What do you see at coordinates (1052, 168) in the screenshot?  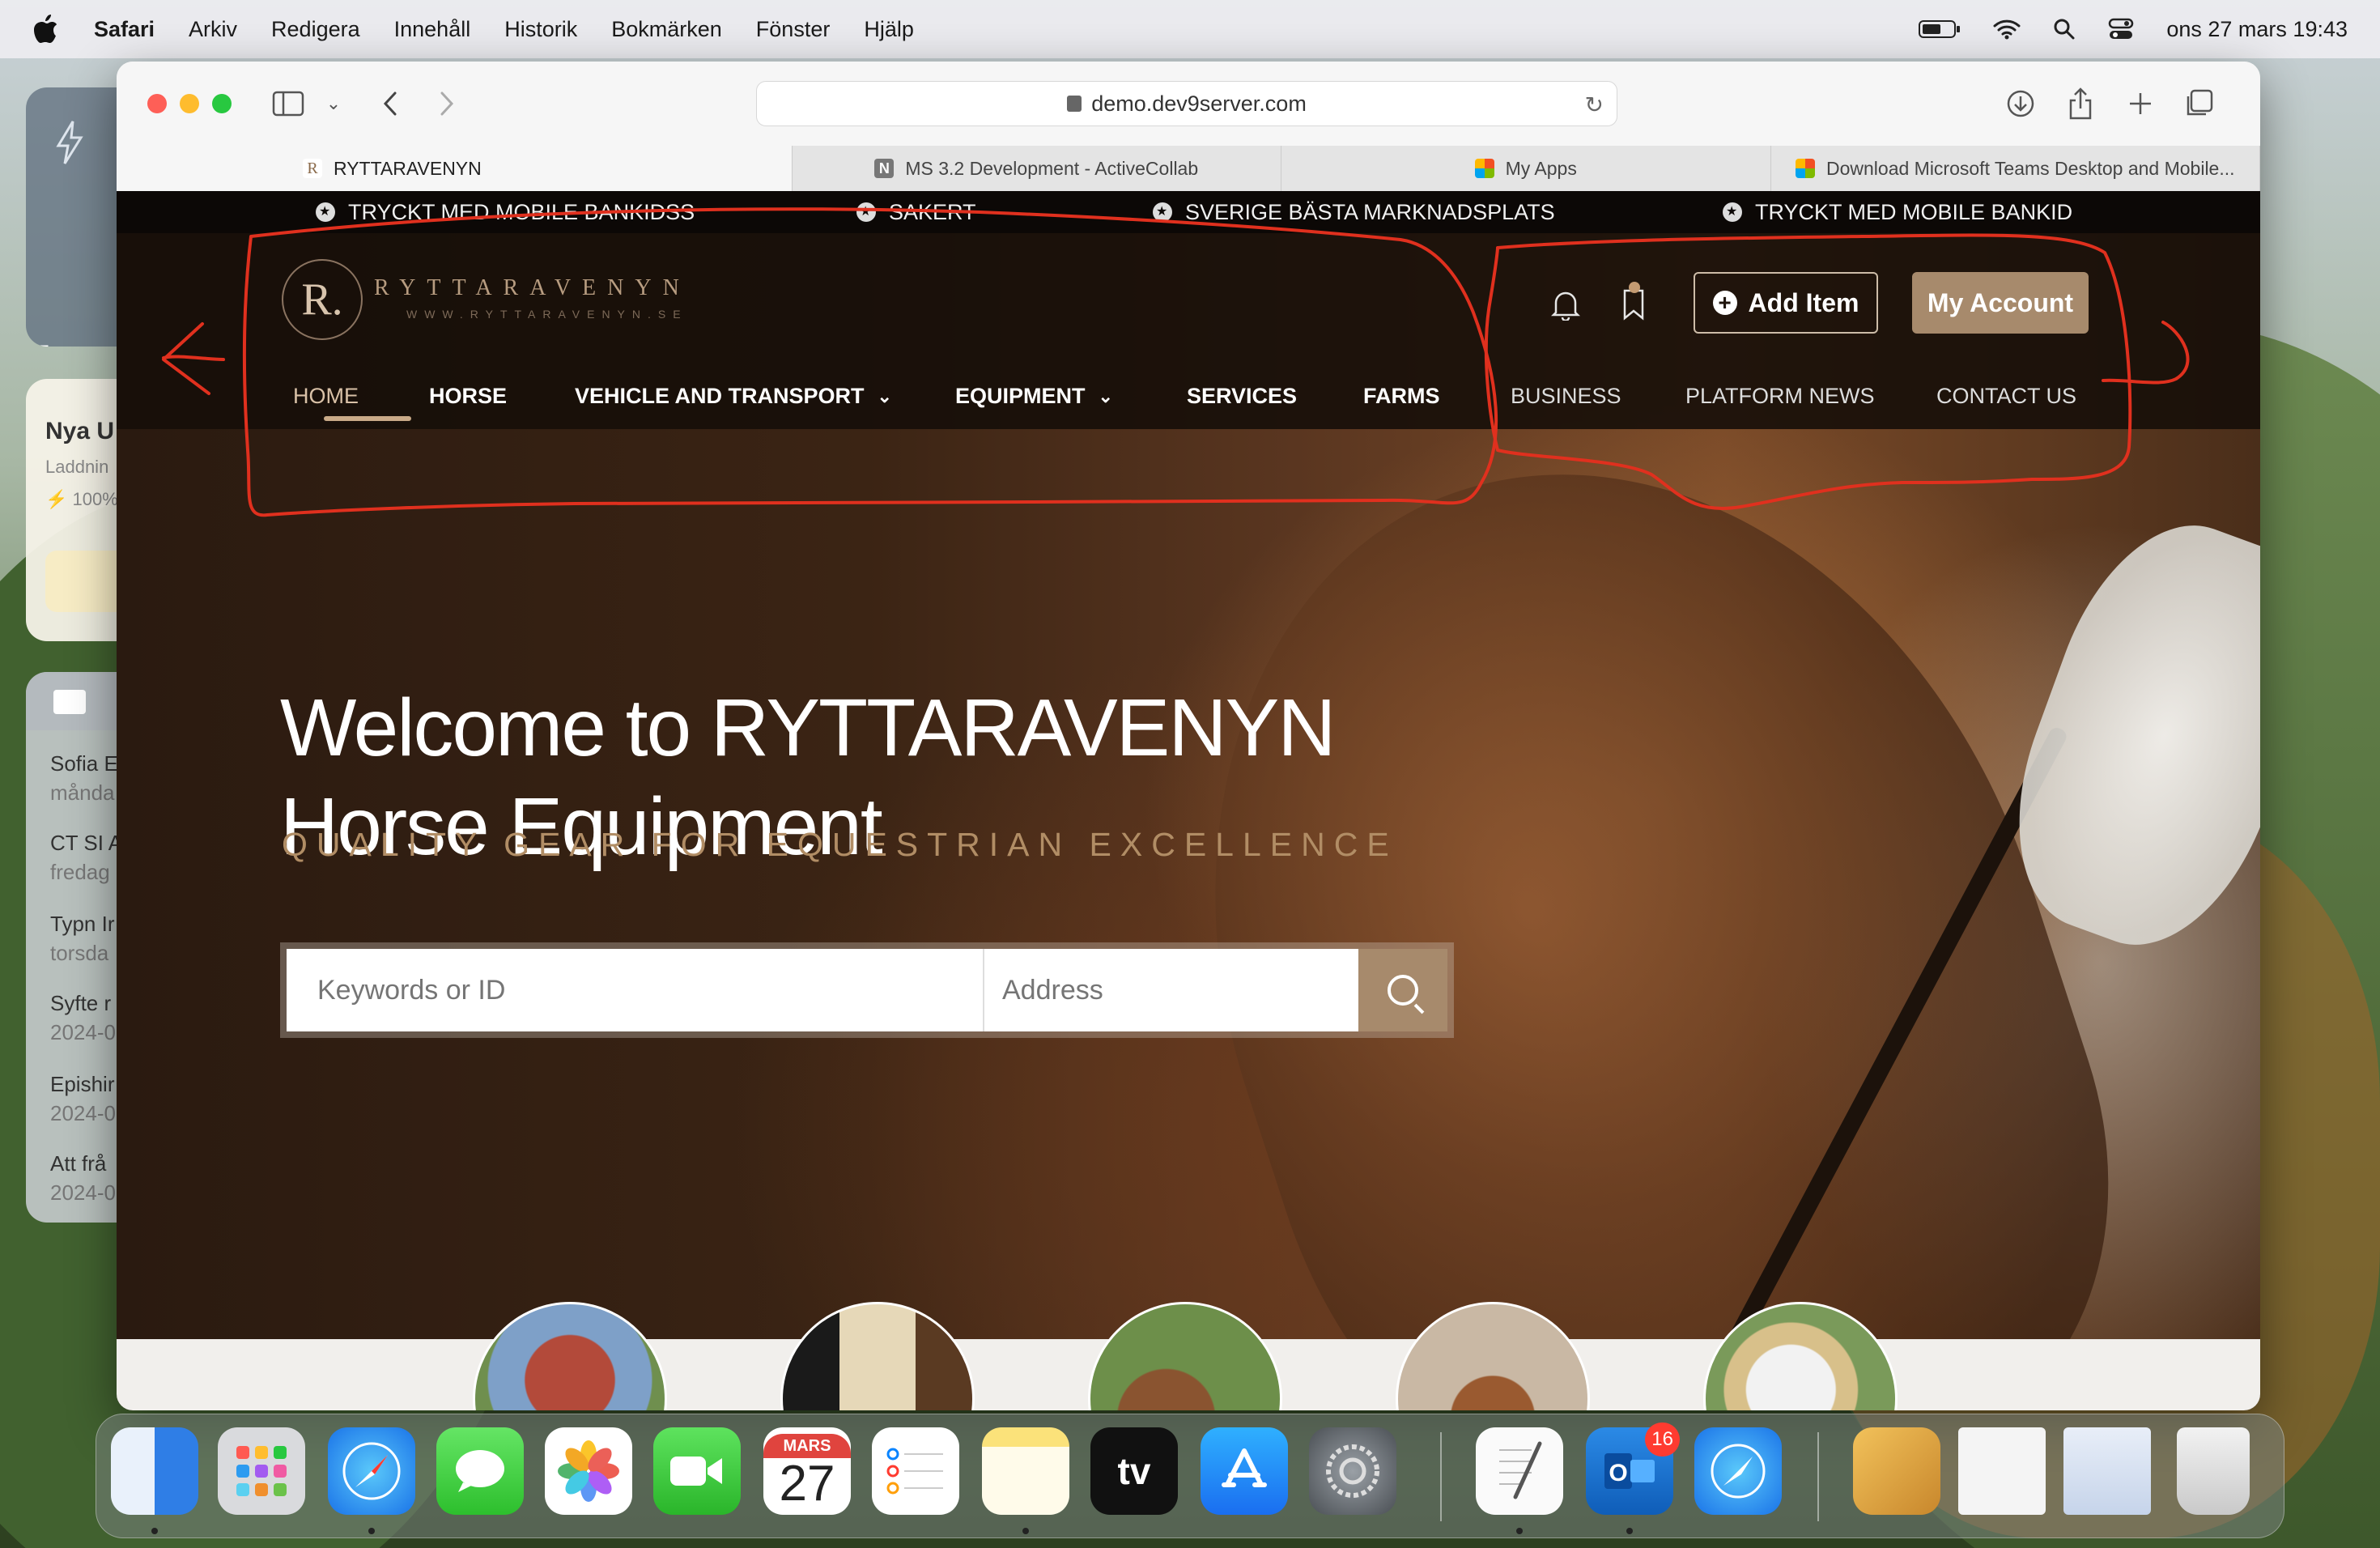 I see `tab-label: MS 3.2 Development - ActiveCollab` at bounding box center [1052, 168].